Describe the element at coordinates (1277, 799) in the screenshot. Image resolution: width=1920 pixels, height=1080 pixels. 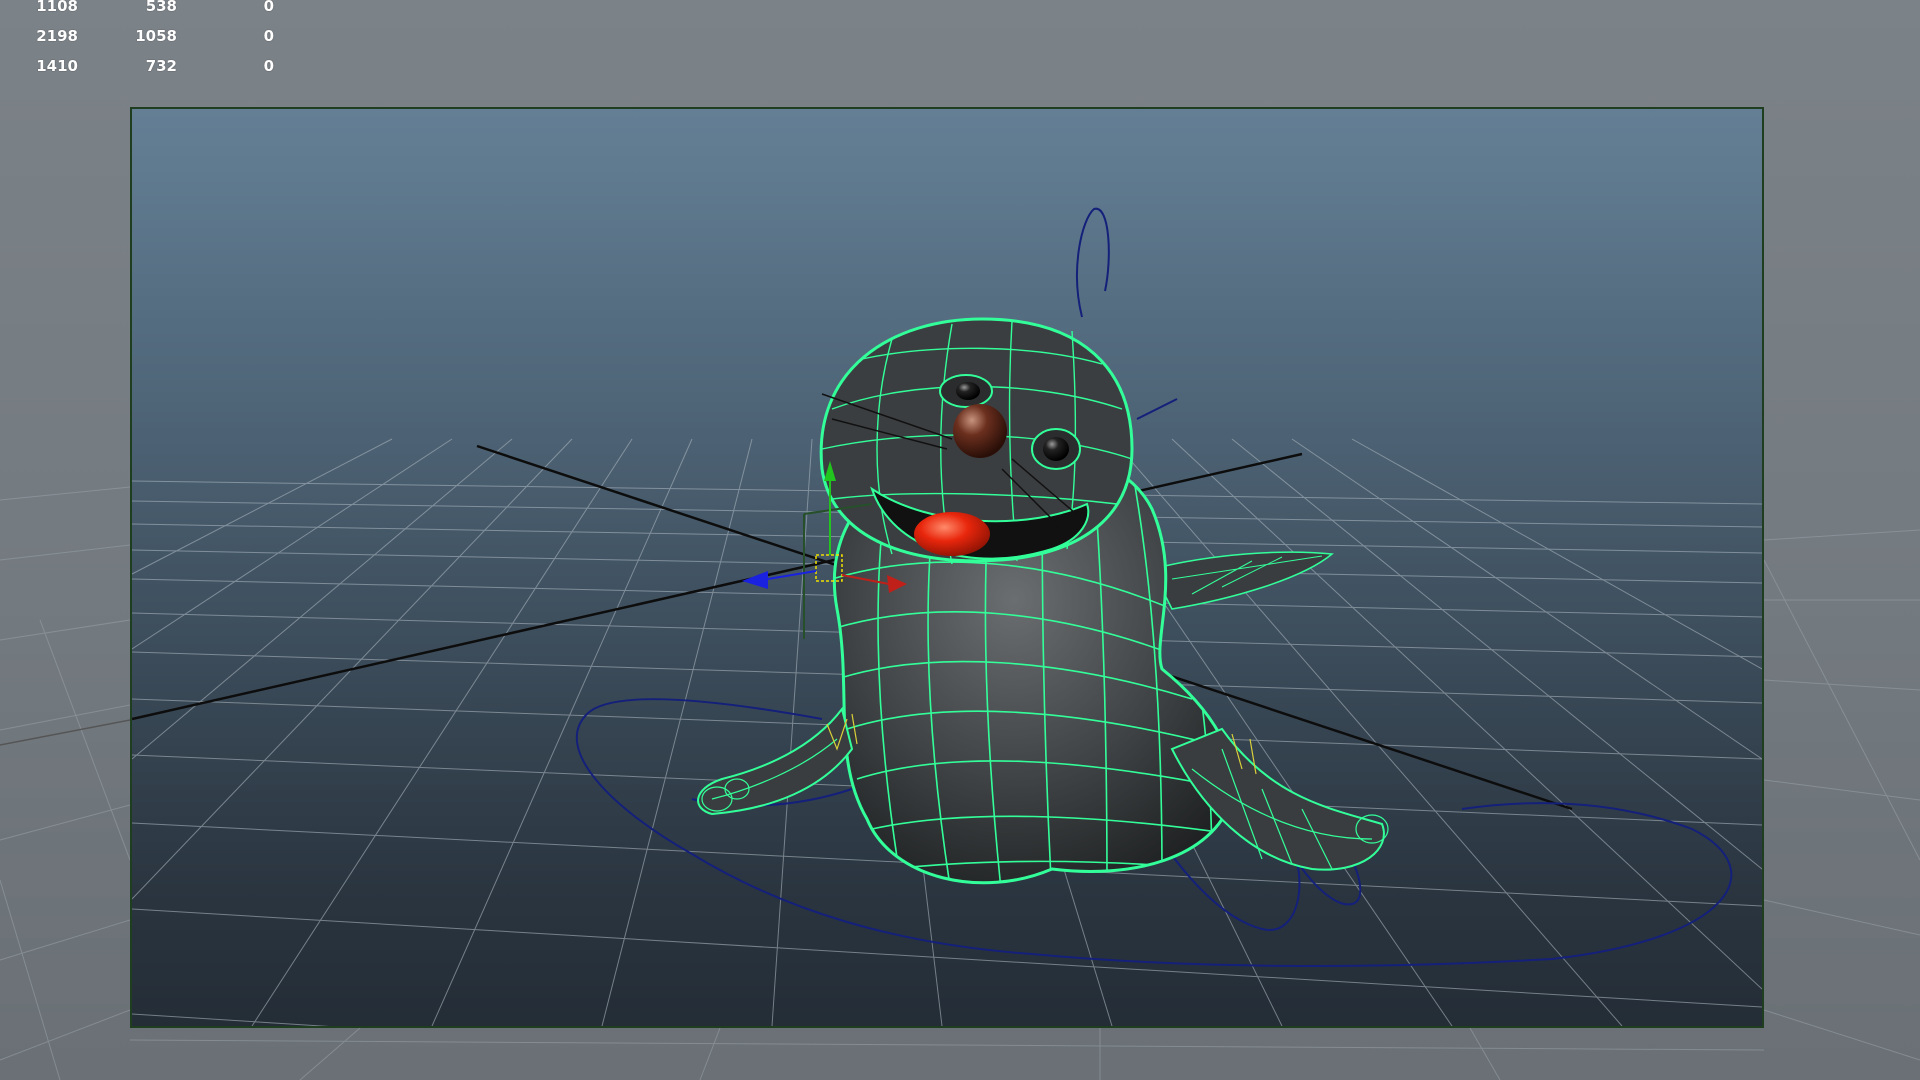
I see `right-front-flipper` at that location.